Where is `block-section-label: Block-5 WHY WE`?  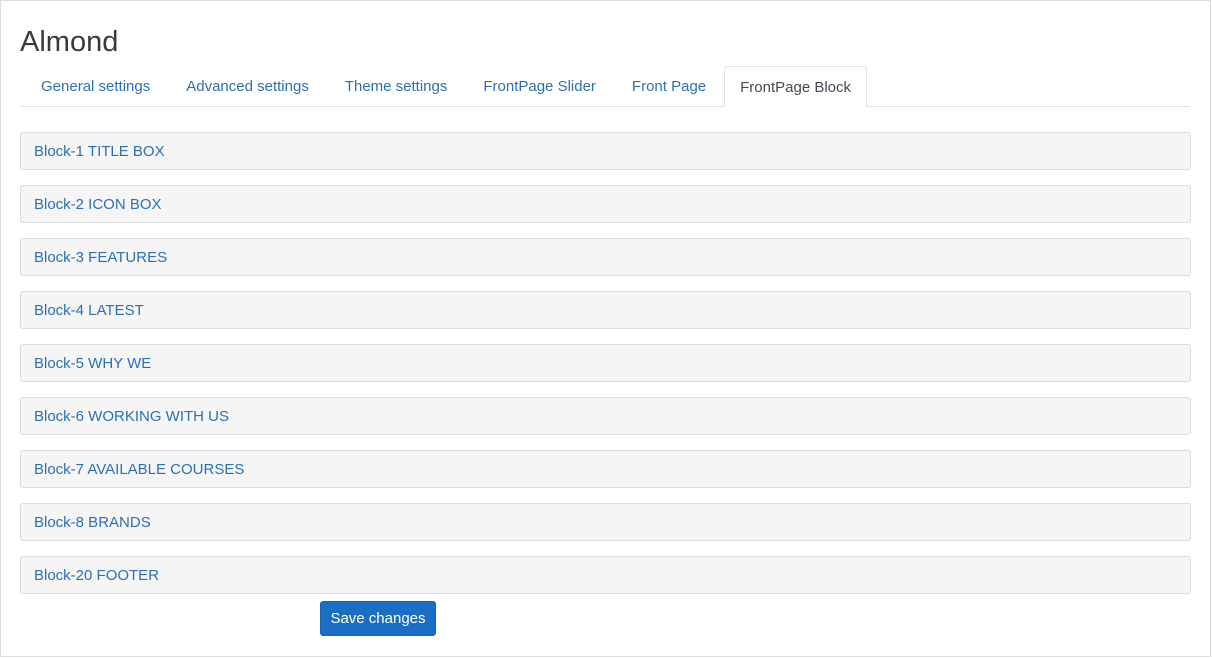
block-section-label: Block-5 WHY WE is located at coordinates (92, 363).